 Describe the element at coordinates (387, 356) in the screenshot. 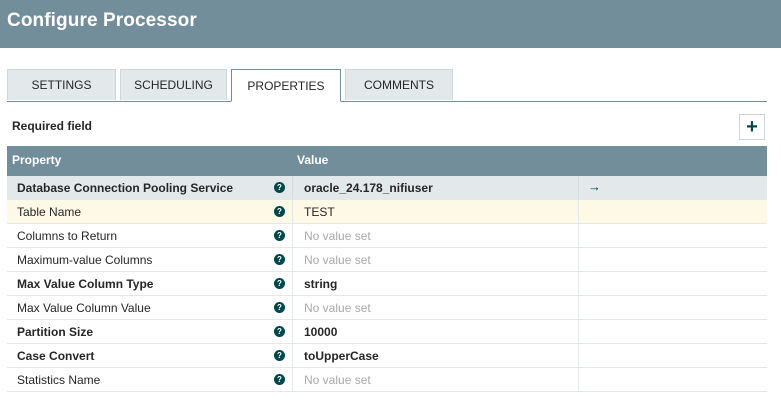

I see `table-row: Case Convert? toUpperCase` at that location.